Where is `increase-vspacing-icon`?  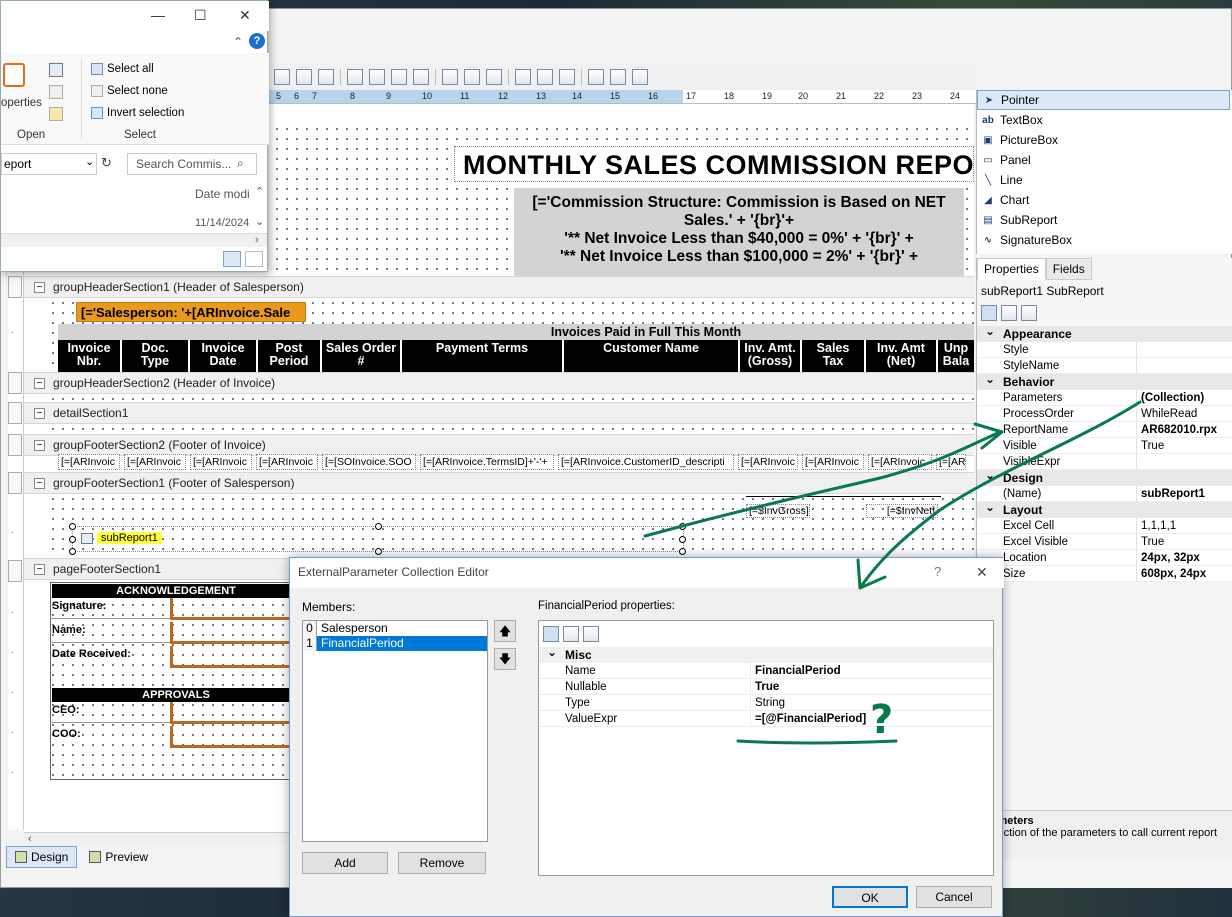
increase-vspacing-icon is located at coordinates (618, 77).